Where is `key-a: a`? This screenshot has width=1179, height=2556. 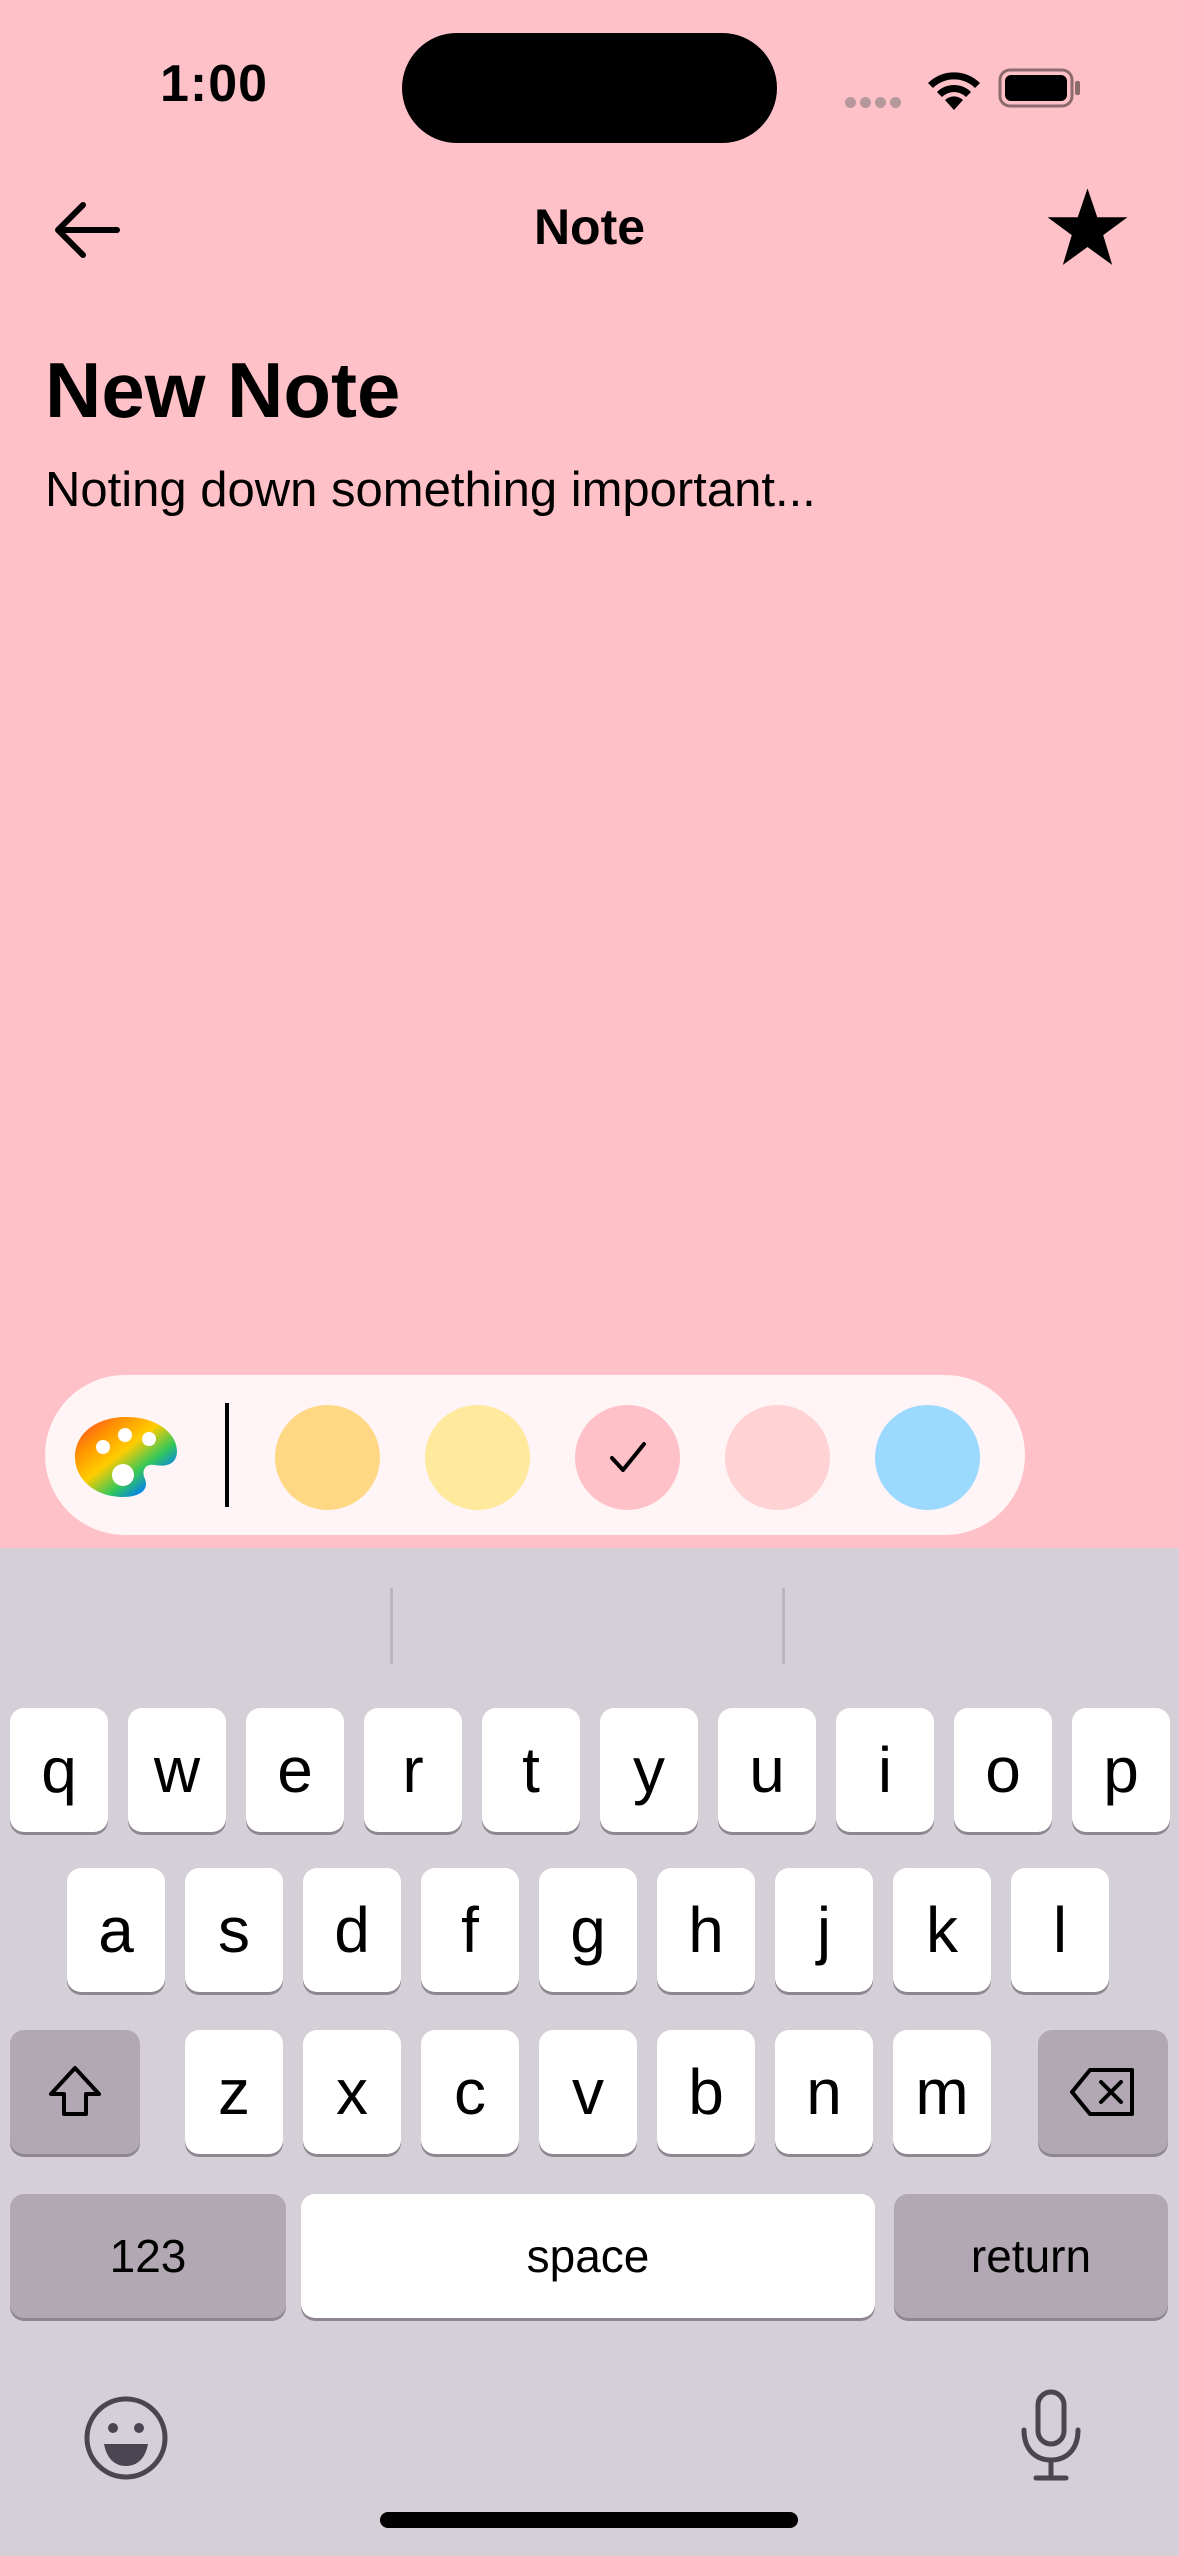
key-a: a is located at coordinates (116, 1930).